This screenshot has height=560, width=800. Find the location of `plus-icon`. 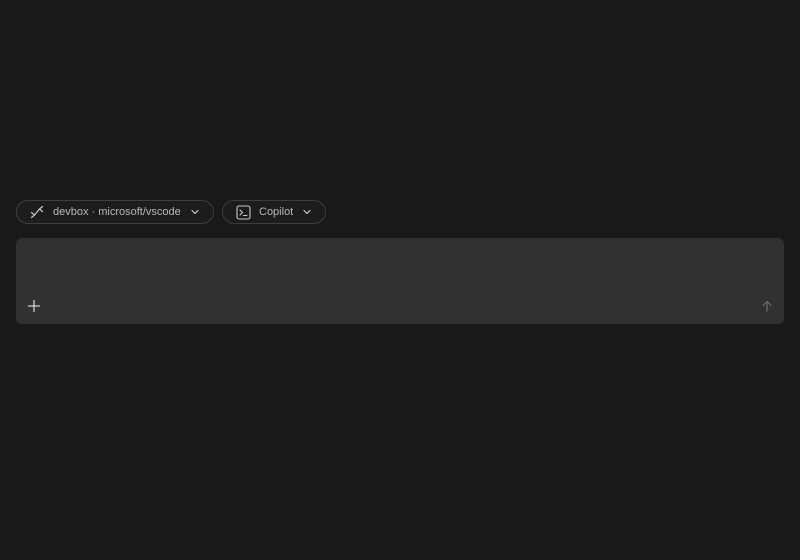

plus-icon is located at coordinates (34, 306).